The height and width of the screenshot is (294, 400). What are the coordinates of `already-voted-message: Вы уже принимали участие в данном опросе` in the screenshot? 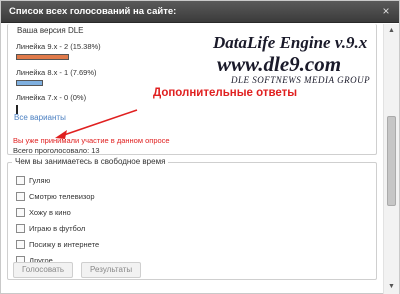 It's located at (91, 140).